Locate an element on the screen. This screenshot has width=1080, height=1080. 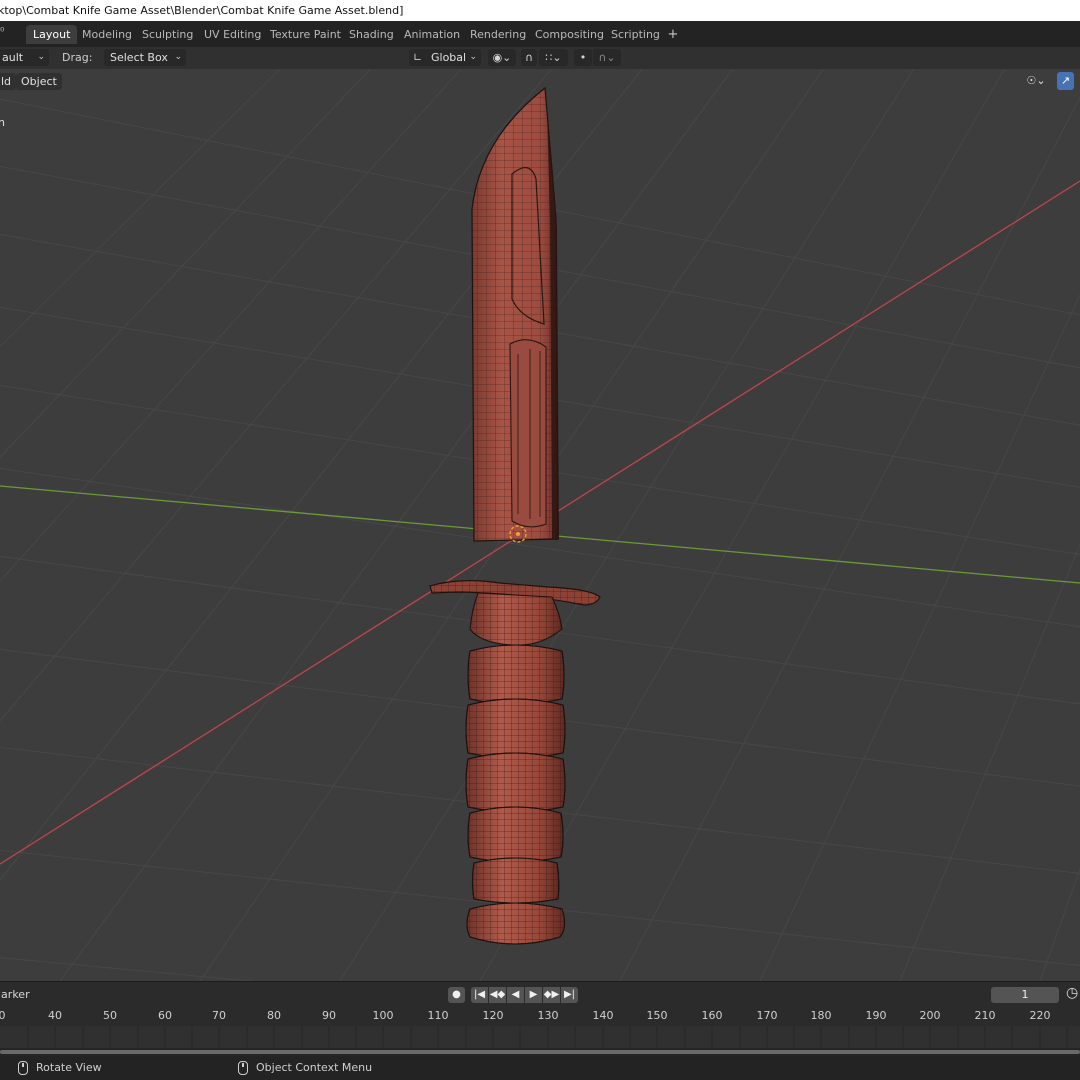
play-reverse-button: ◀ is located at coordinates (515, 995).